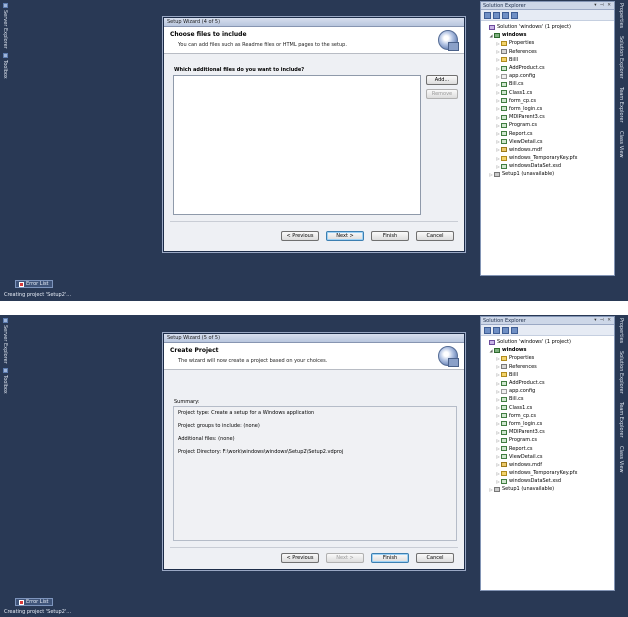 This screenshot has width=628, height=617. What do you see at coordinates (219, 426) in the screenshot?
I see `summary-line: Project groups to include: (none)` at bounding box center [219, 426].